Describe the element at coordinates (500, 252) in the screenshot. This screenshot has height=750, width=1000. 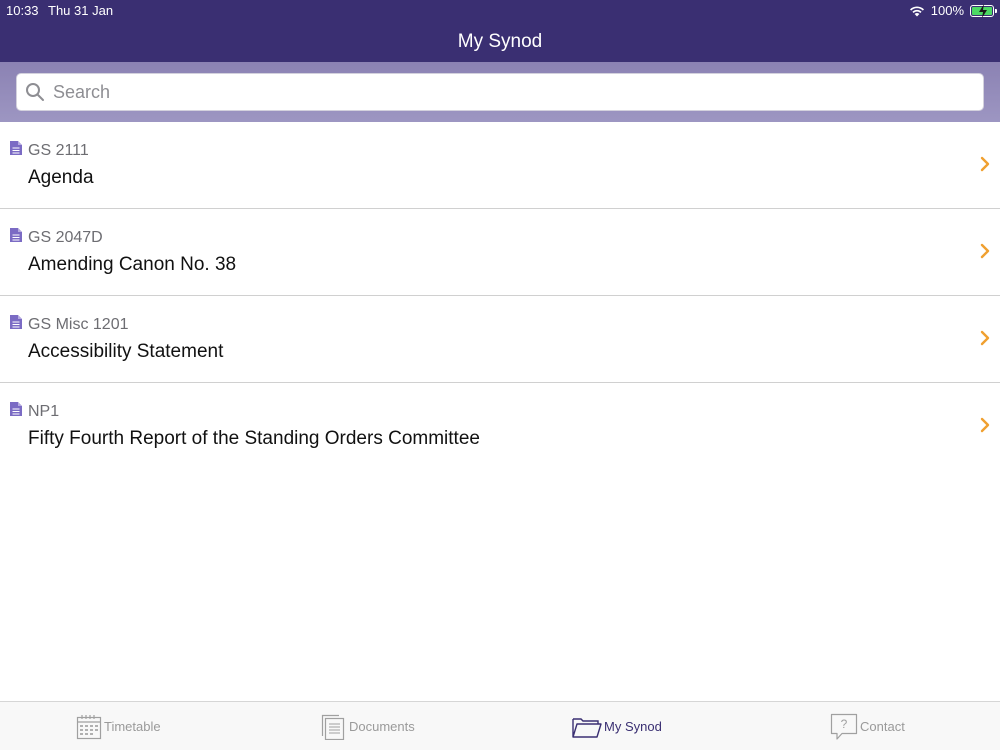
I see `list-item: GS 2047D Amending Canon No. 38` at that location.